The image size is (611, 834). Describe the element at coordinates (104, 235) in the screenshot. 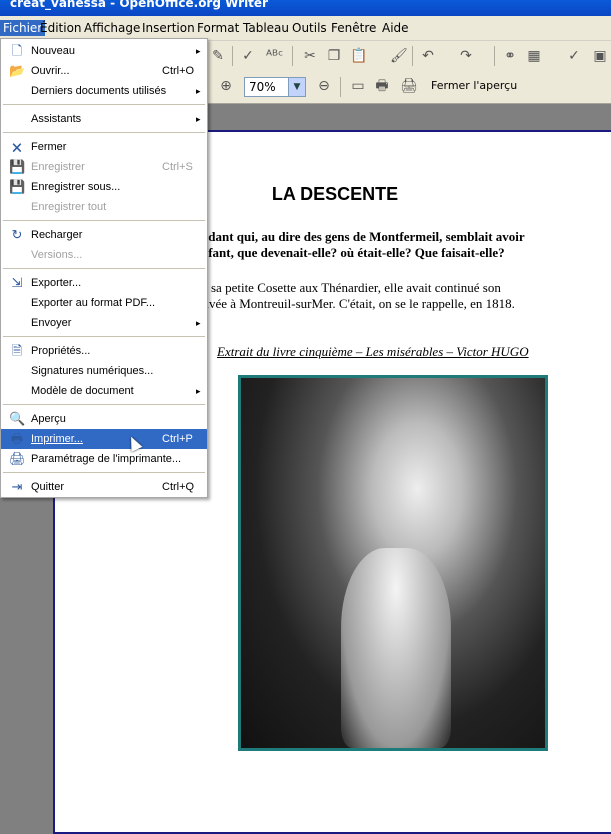

I see `menu-item-recharger: ↻ Recharger` at that location.